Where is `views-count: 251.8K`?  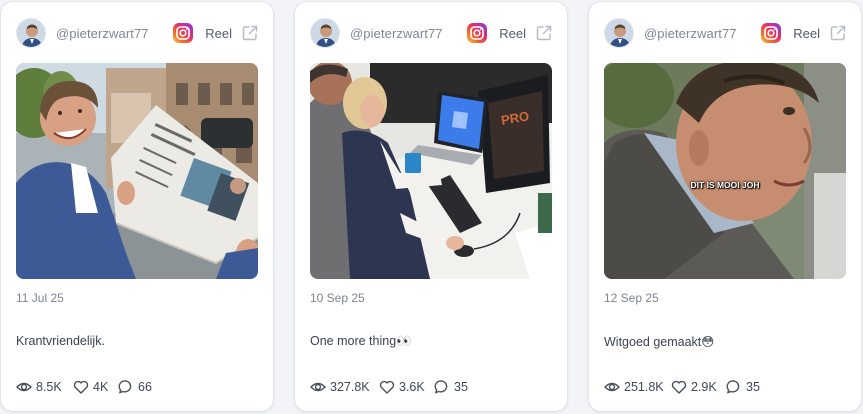 views-count: 251.8K is located at coordinates (644, 387).